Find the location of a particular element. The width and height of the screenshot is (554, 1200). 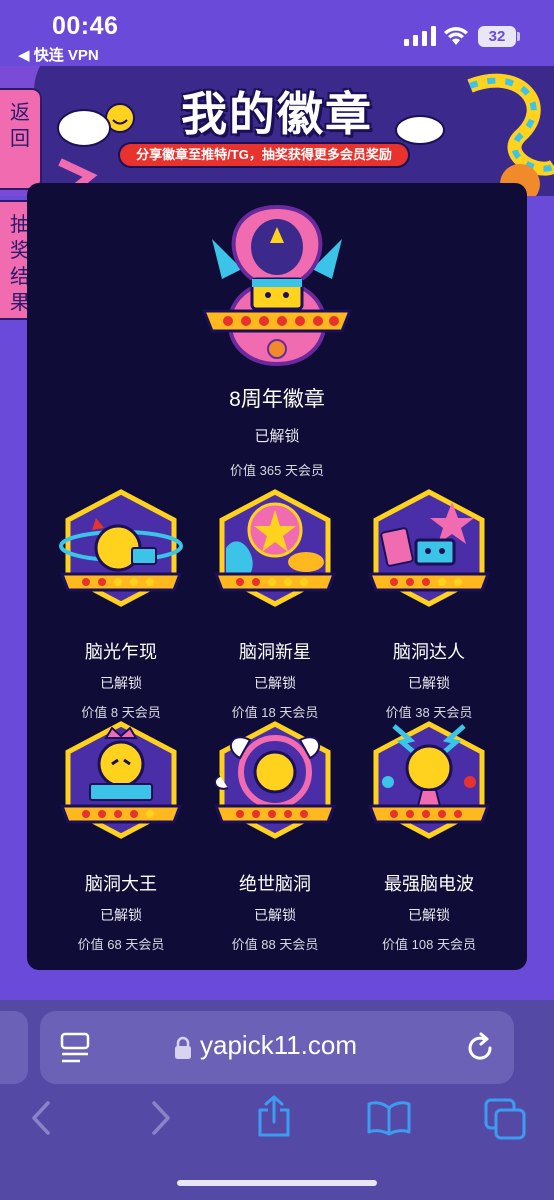

back-tab: 返 回 is located at coordinates (21, 139).